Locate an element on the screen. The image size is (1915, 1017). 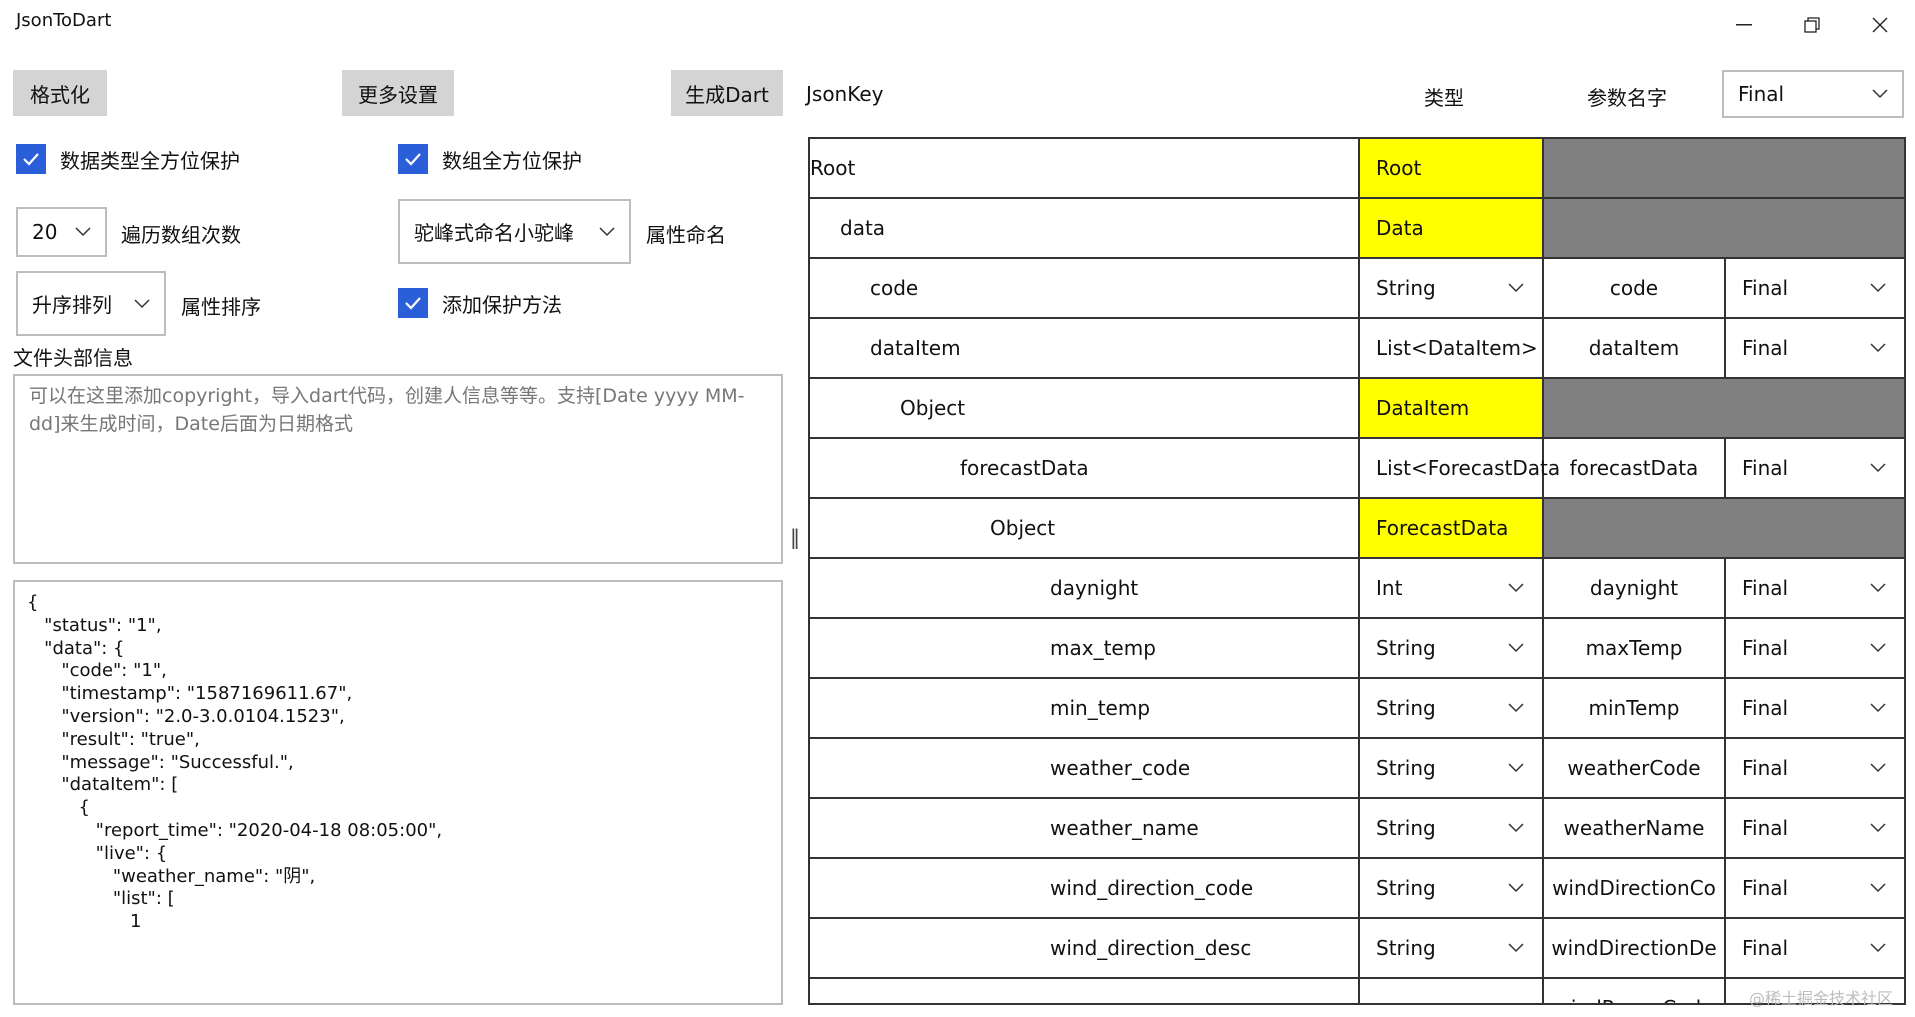
pane-splitter: ‖ is located at coordinates (795, 537).